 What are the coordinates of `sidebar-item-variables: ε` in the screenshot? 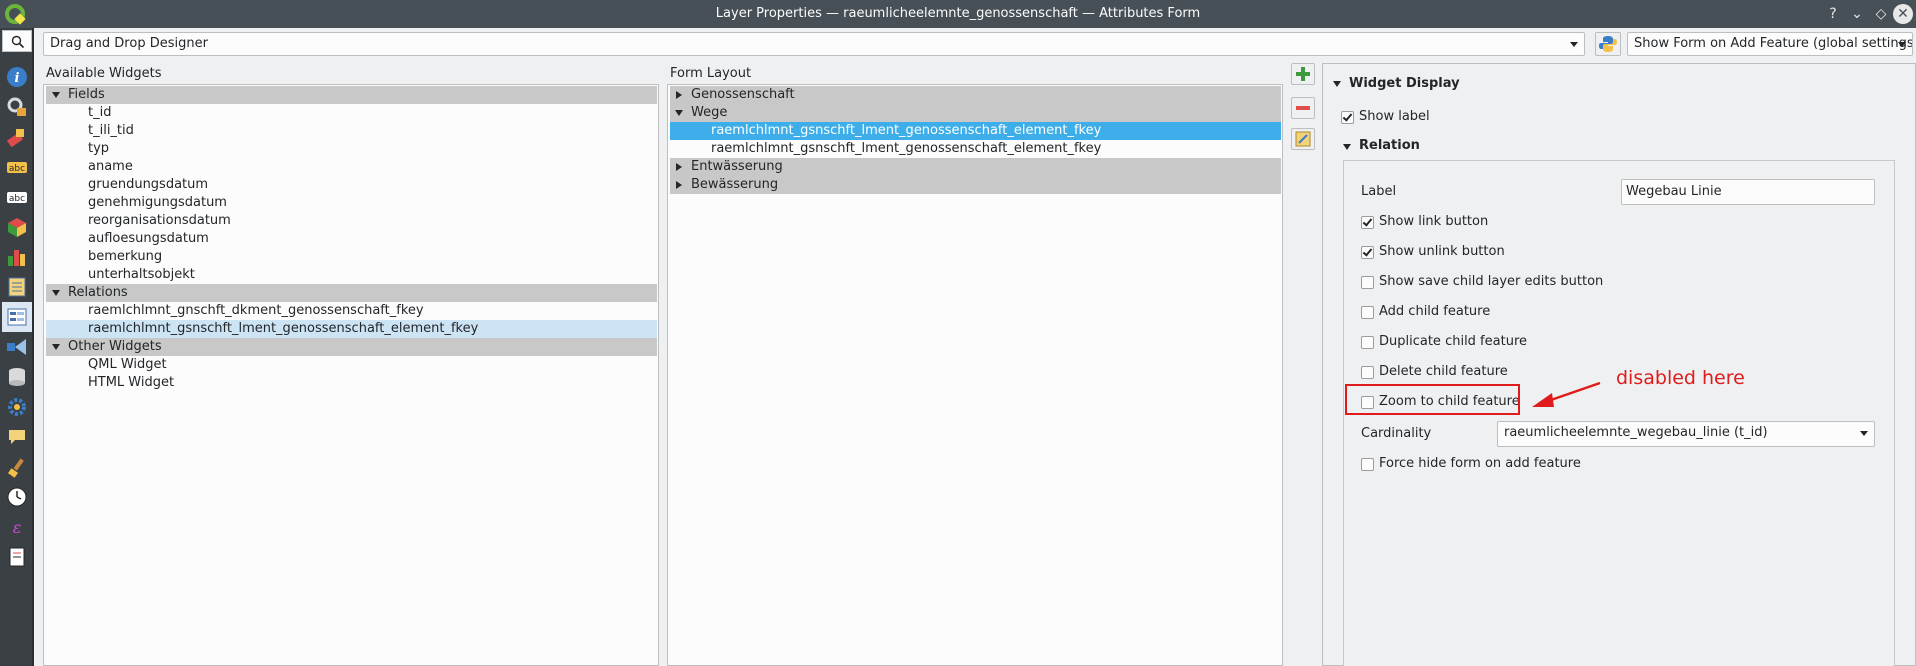 It's located at (17, 527).